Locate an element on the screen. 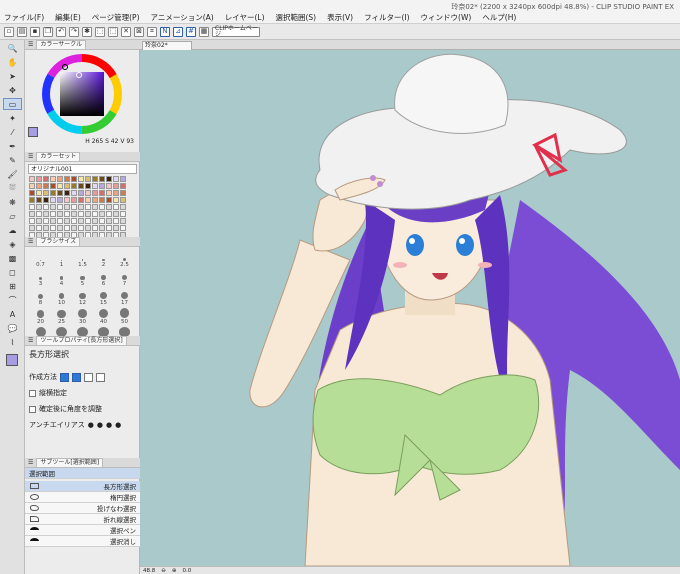 The image size is (680, 574). color-set-tab: カラーセット is located at coordinates (58, 156).